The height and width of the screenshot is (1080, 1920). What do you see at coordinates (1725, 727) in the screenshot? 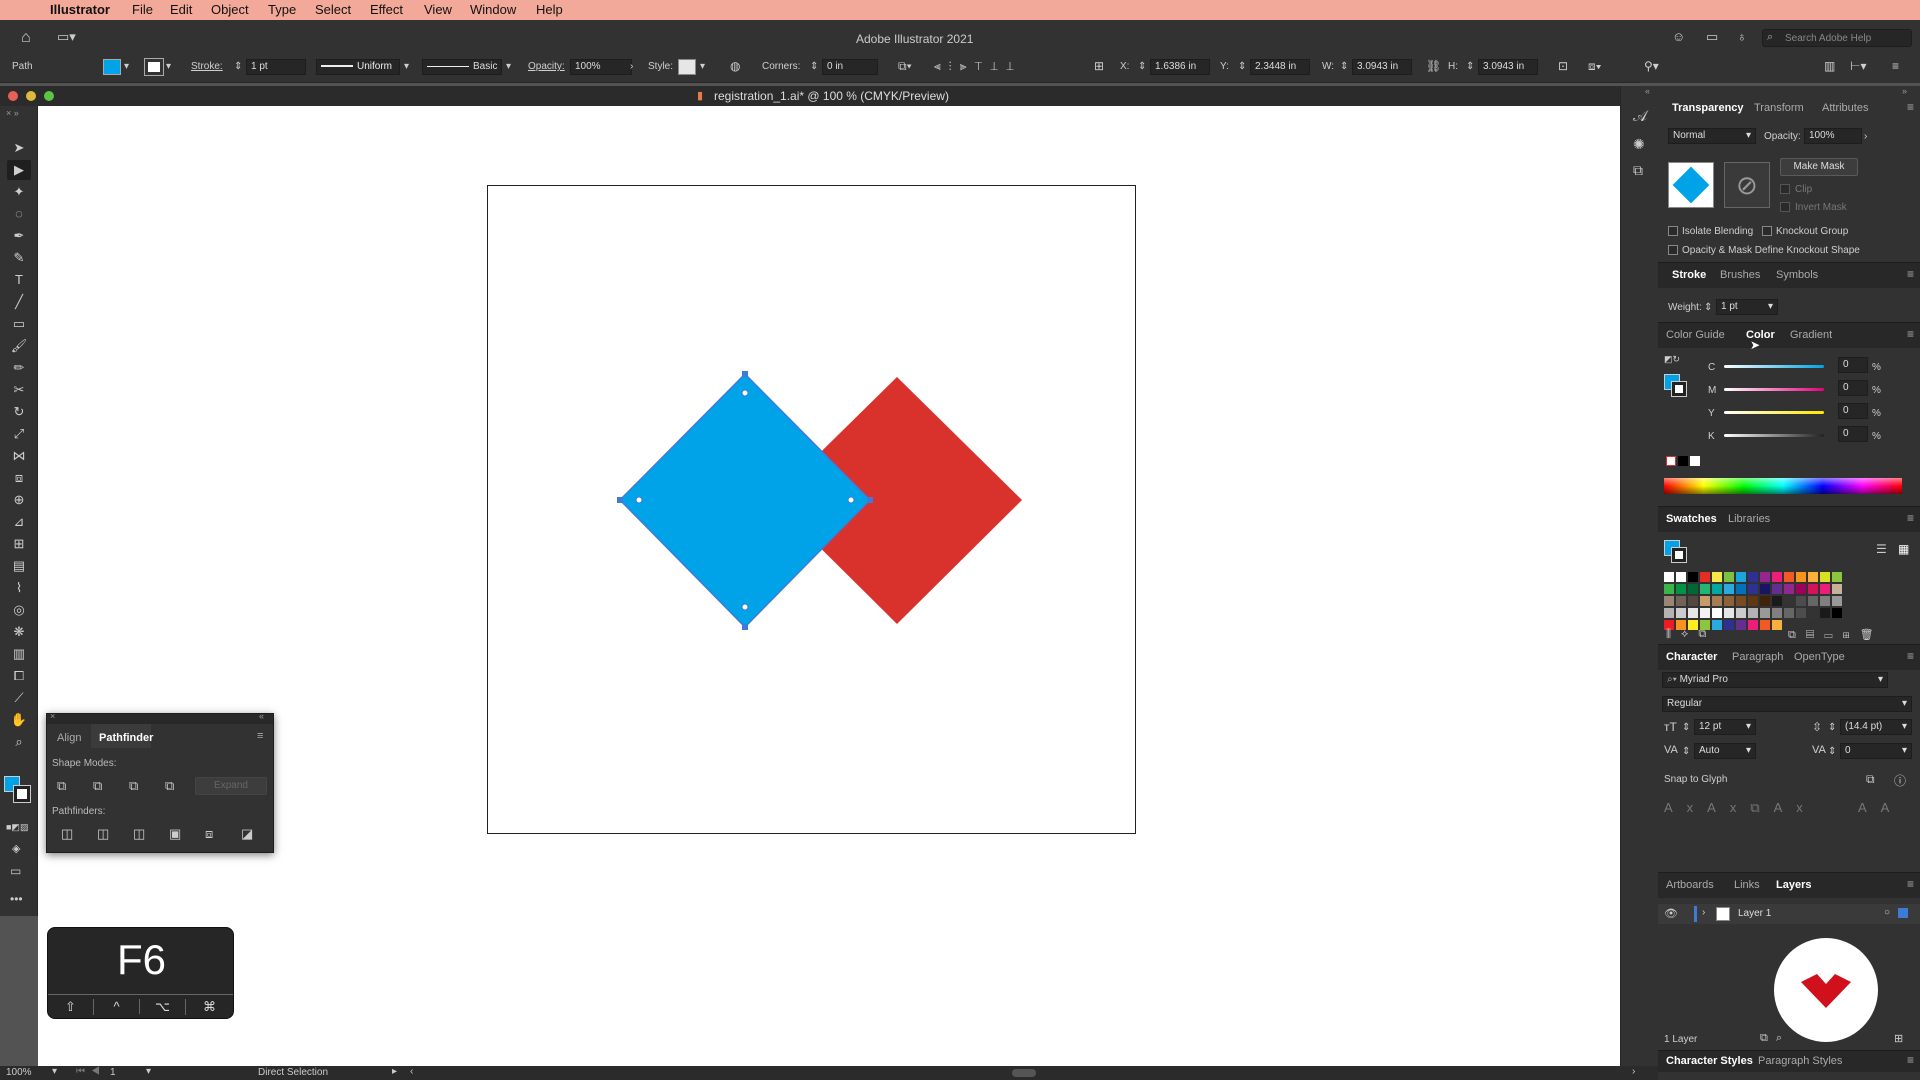
I see `font-size-field: 12 pt ▾` at bounding box center [1725, 727].